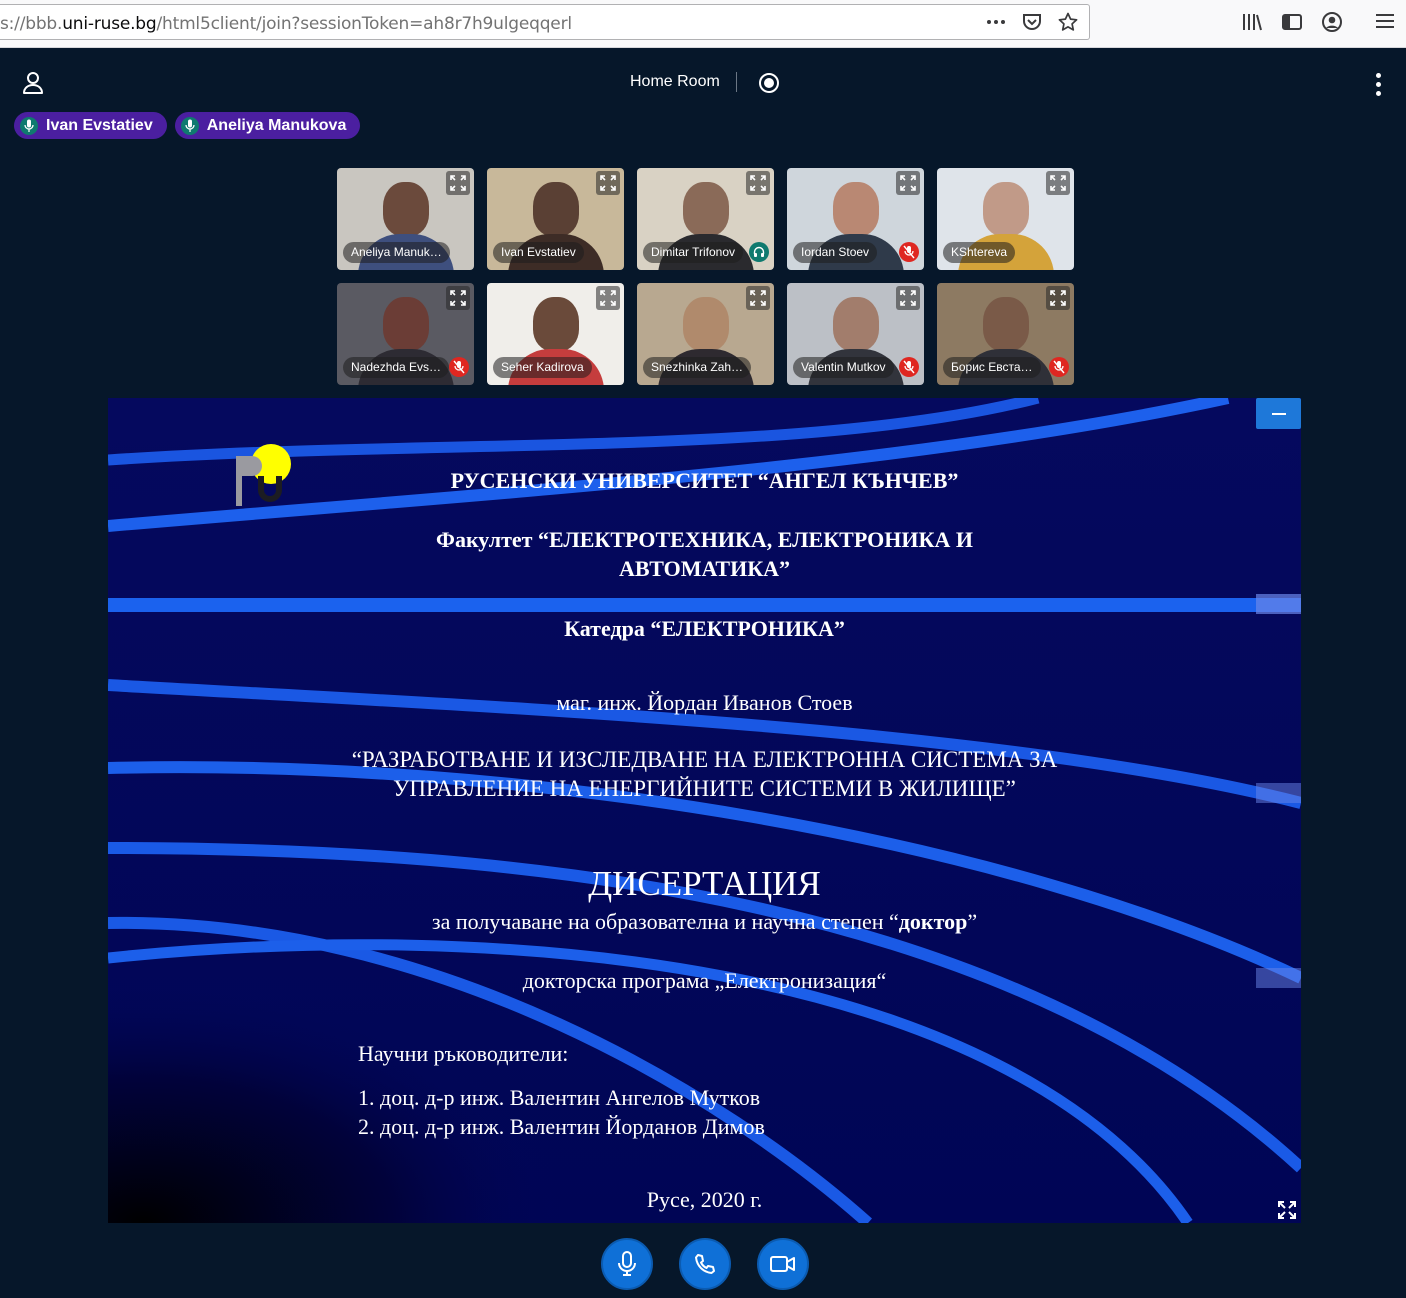 This screenshot has width=1406, height=1298. Describe the element at coordinates (769, 83) in the screenshot. I see `record-icon` at that location.